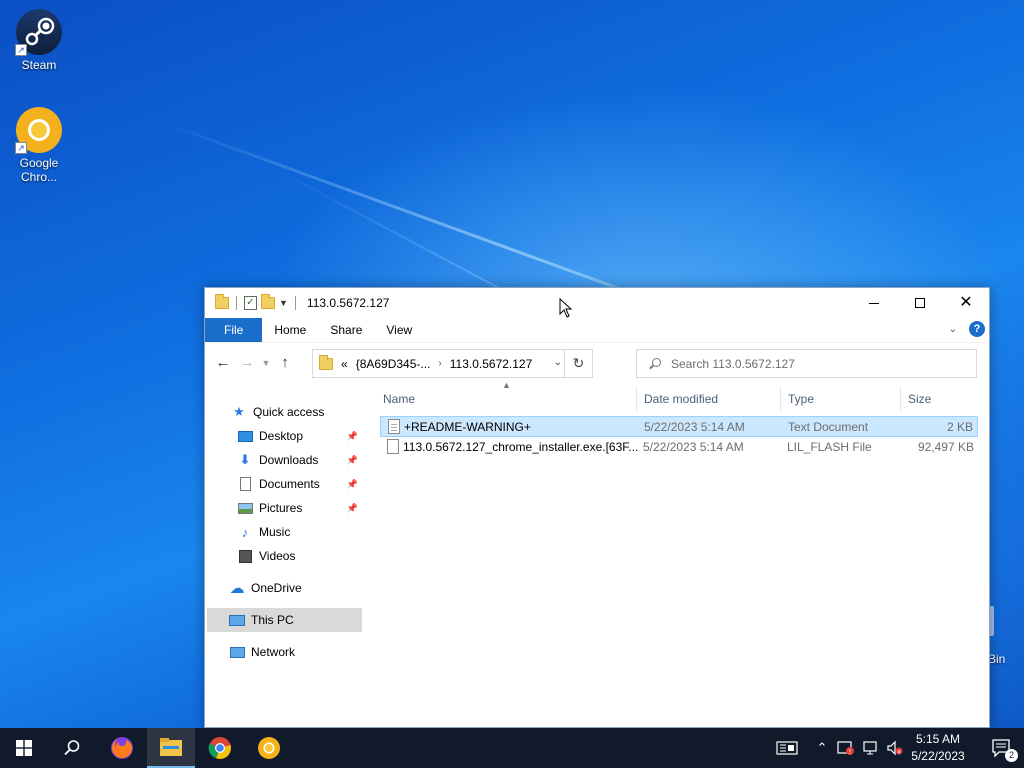 This screenshot has width=1024, height=768. Describe the element at coordinates (277, 556) in the screenshot. I see `sidebar-item-label: Videos` at that location.